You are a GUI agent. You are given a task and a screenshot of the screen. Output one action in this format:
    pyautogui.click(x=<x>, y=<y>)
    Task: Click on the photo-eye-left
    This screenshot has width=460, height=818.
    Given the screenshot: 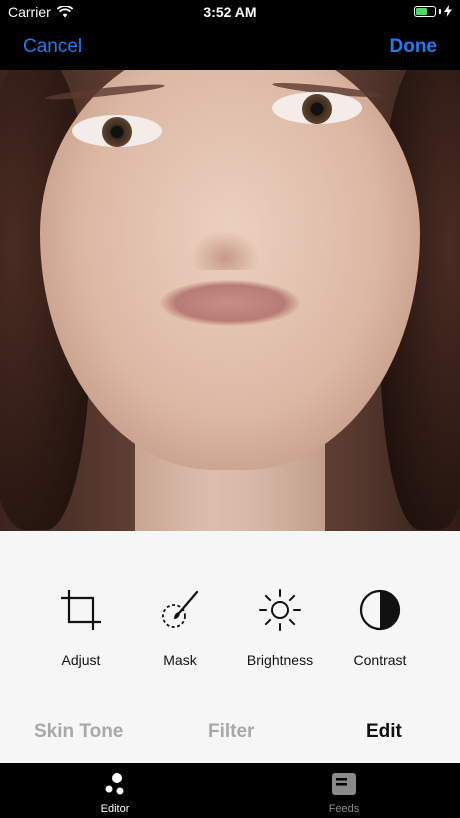 What is the action you would take?
    pyautogui.click(x=117, y=131)
    